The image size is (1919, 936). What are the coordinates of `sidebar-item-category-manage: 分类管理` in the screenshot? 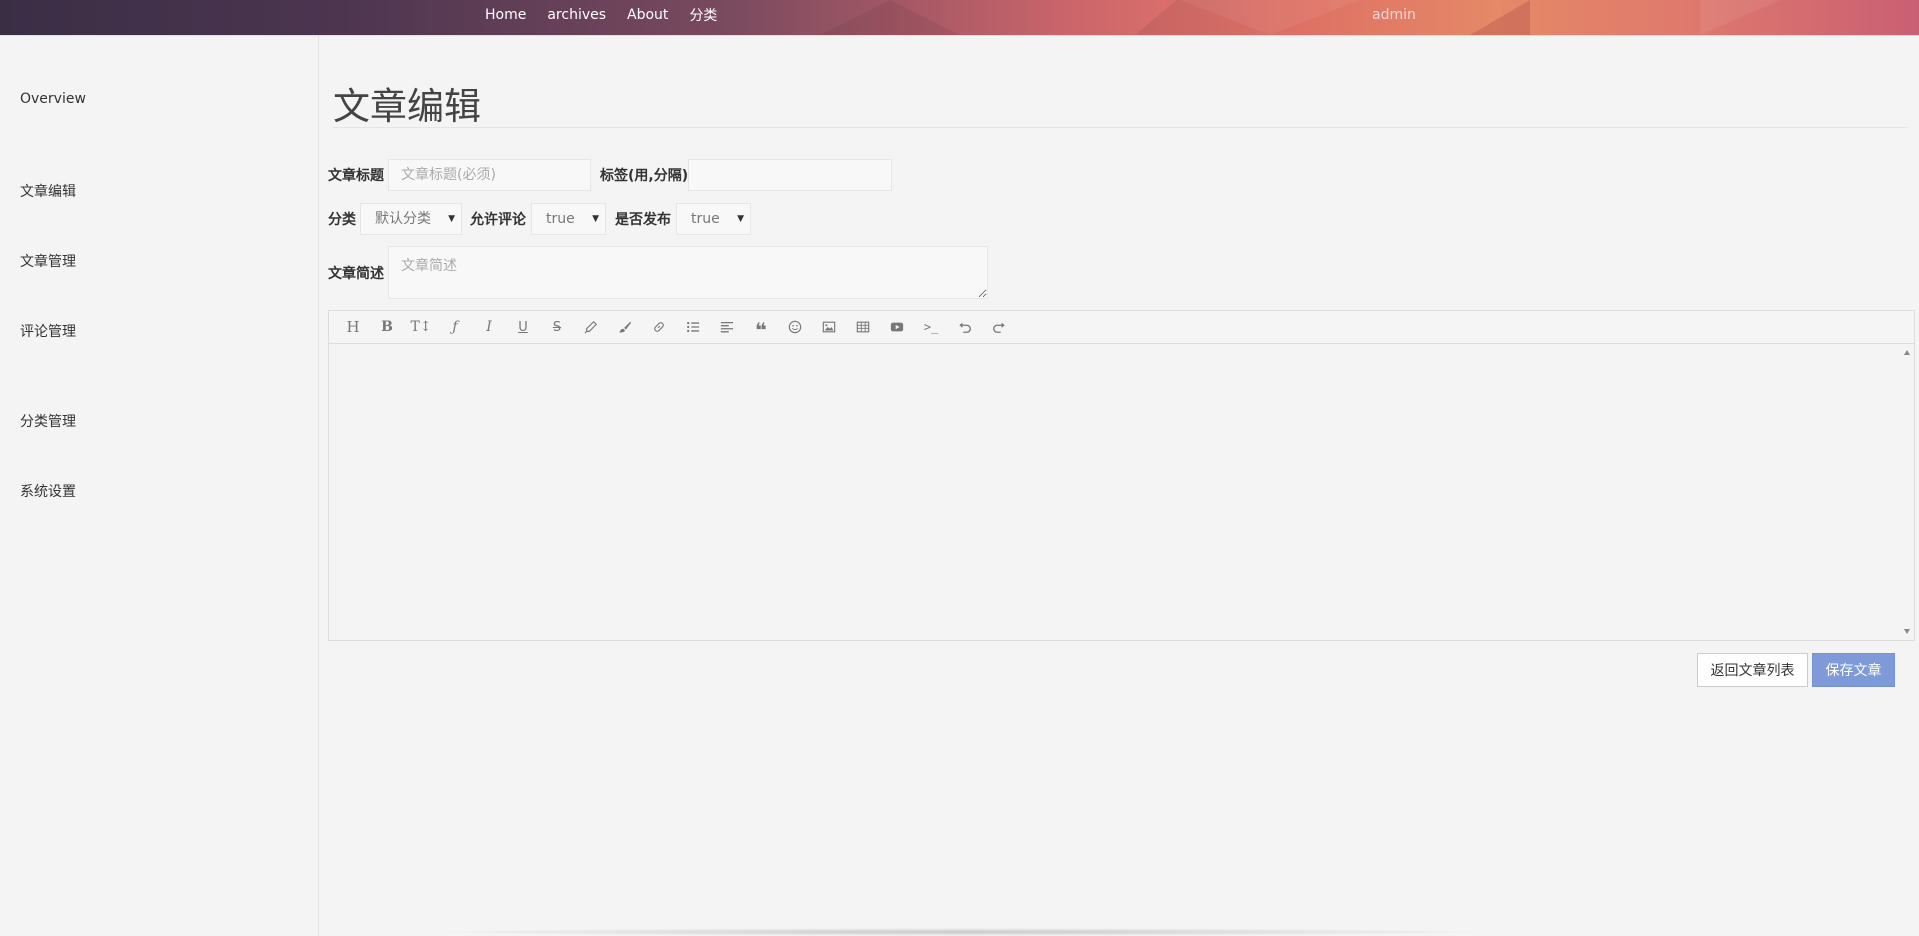 It's located at (48, 421).